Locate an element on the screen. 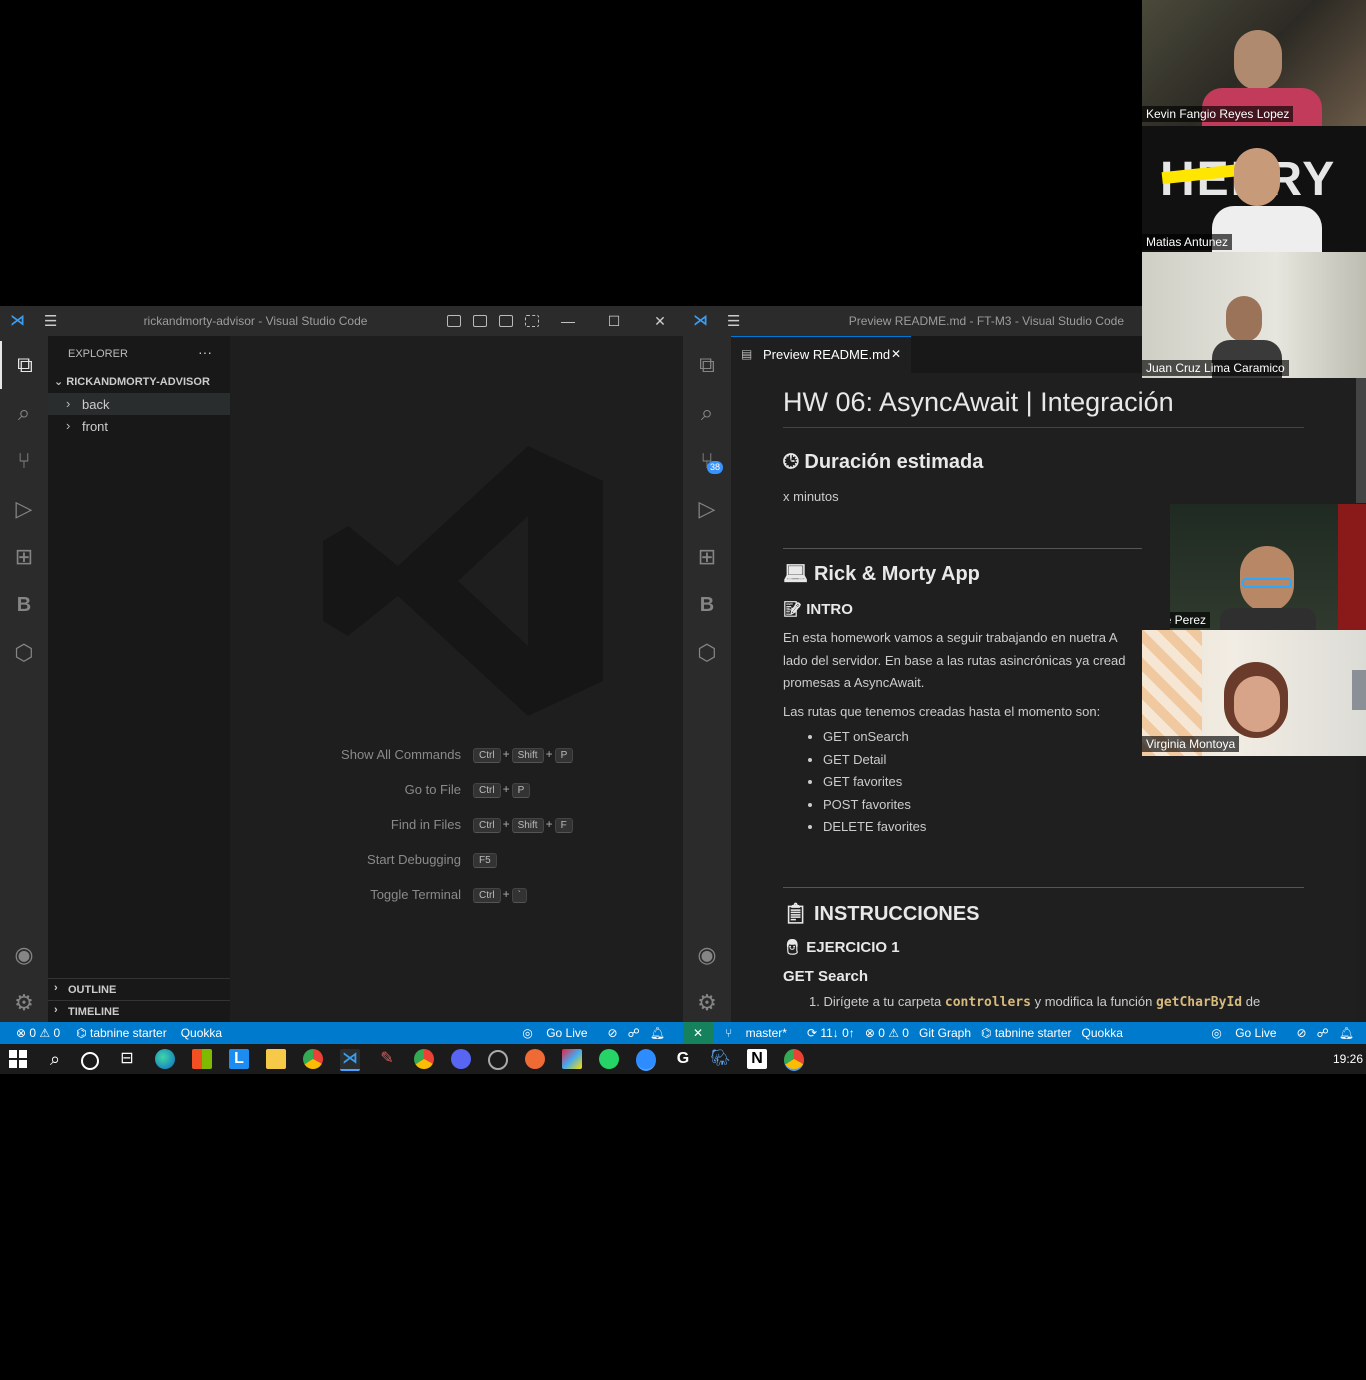 The width and height of the screenshot is (1366, 1380). file-explorer-icon is located at coordinates (276, 1059).